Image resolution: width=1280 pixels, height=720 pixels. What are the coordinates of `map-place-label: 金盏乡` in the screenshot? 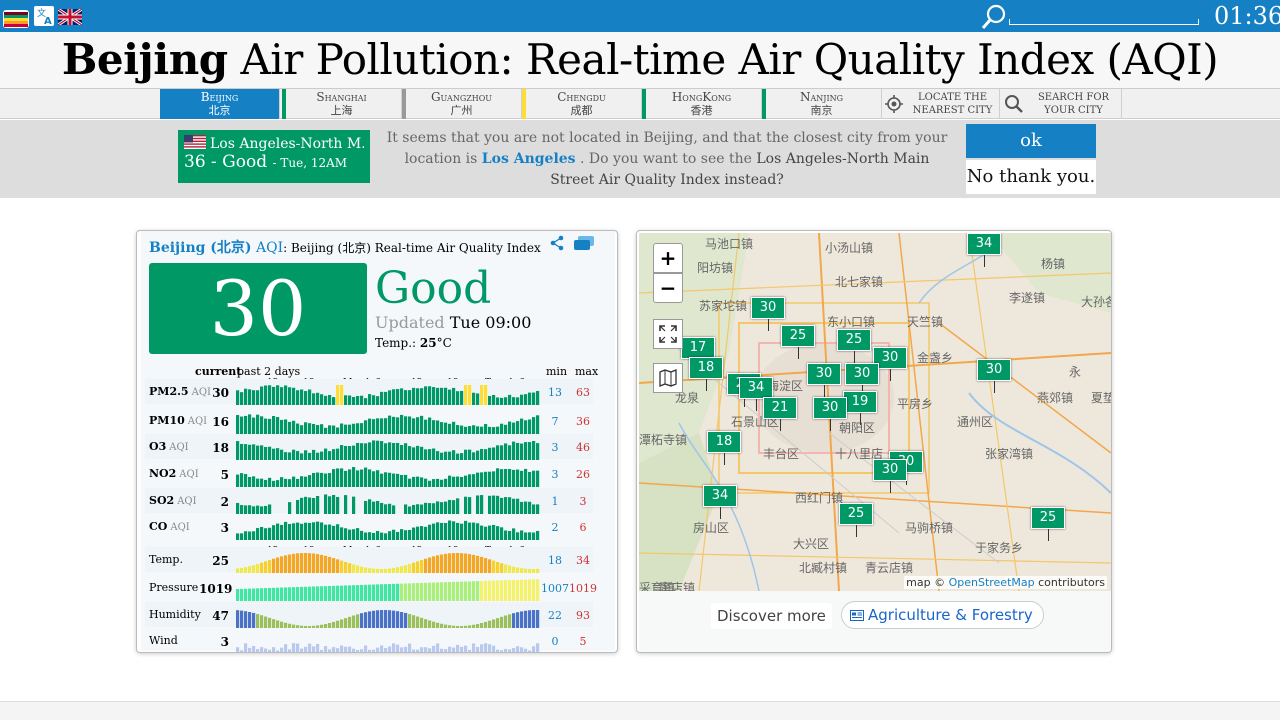 It's located at (935, 358).